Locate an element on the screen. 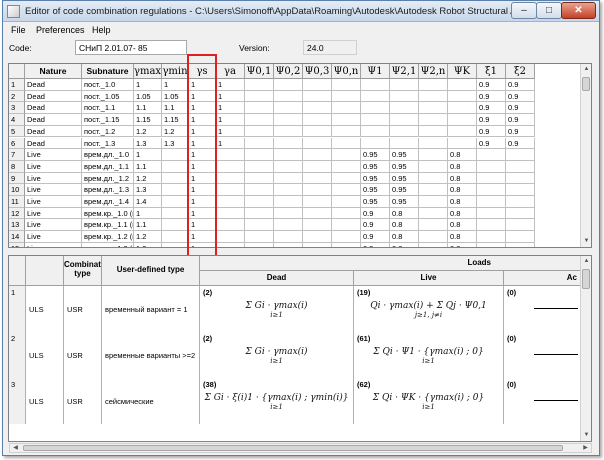 The height and width of the screenshot is (460, 604). dead-header: Dead is located at coordinates (277, 278).